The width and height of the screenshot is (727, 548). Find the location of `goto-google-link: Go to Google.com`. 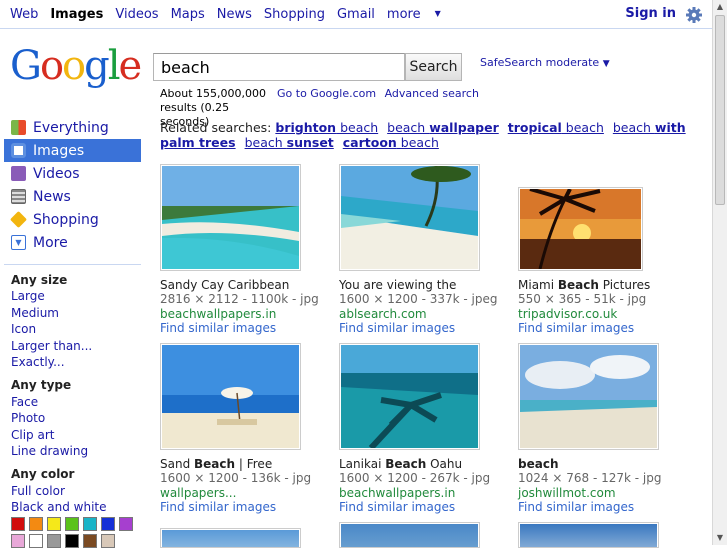

goto-google-link: Go to Google.com is located at coordinates (326, 93).